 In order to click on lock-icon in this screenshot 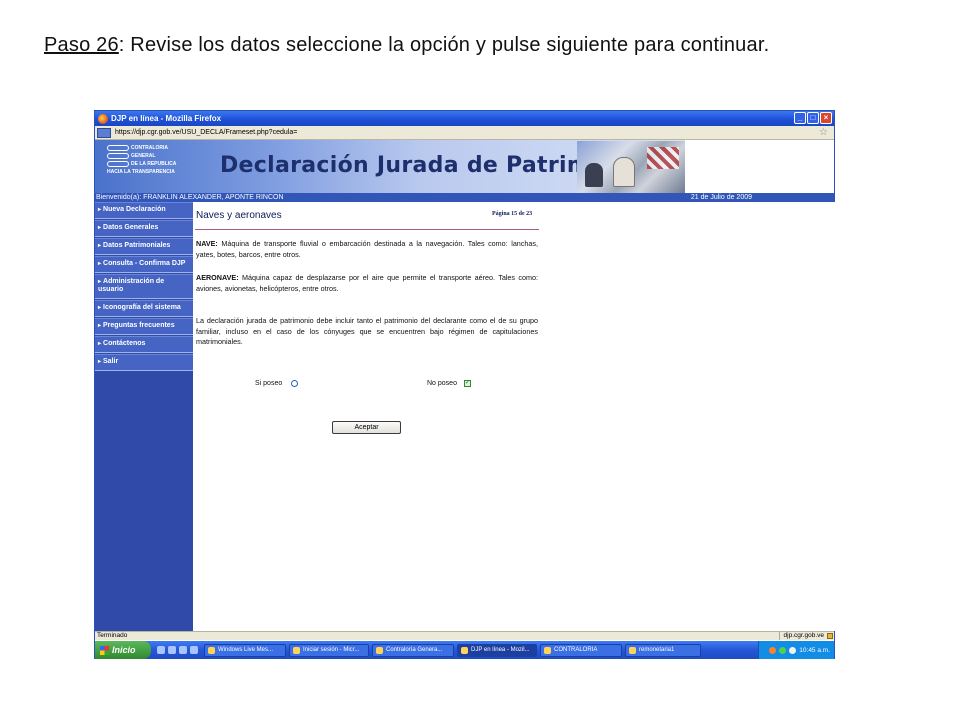, I will do `click(830, 636)`.